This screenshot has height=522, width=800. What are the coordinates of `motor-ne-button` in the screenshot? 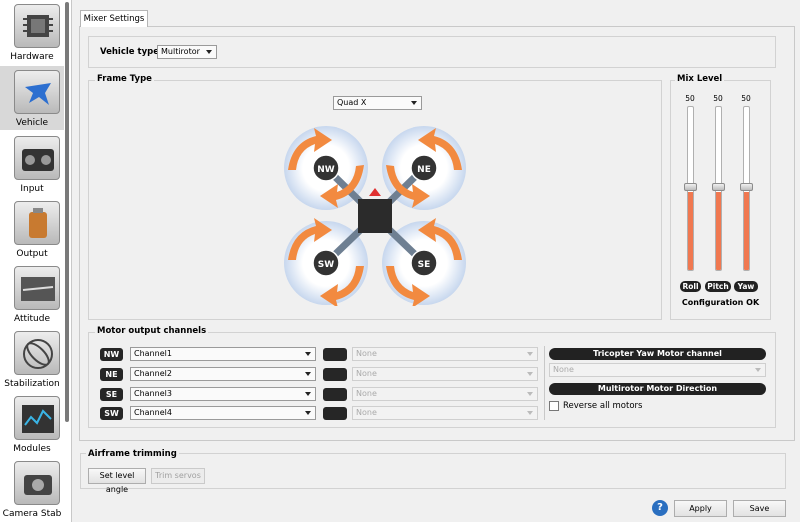 It's located at (335, 374).